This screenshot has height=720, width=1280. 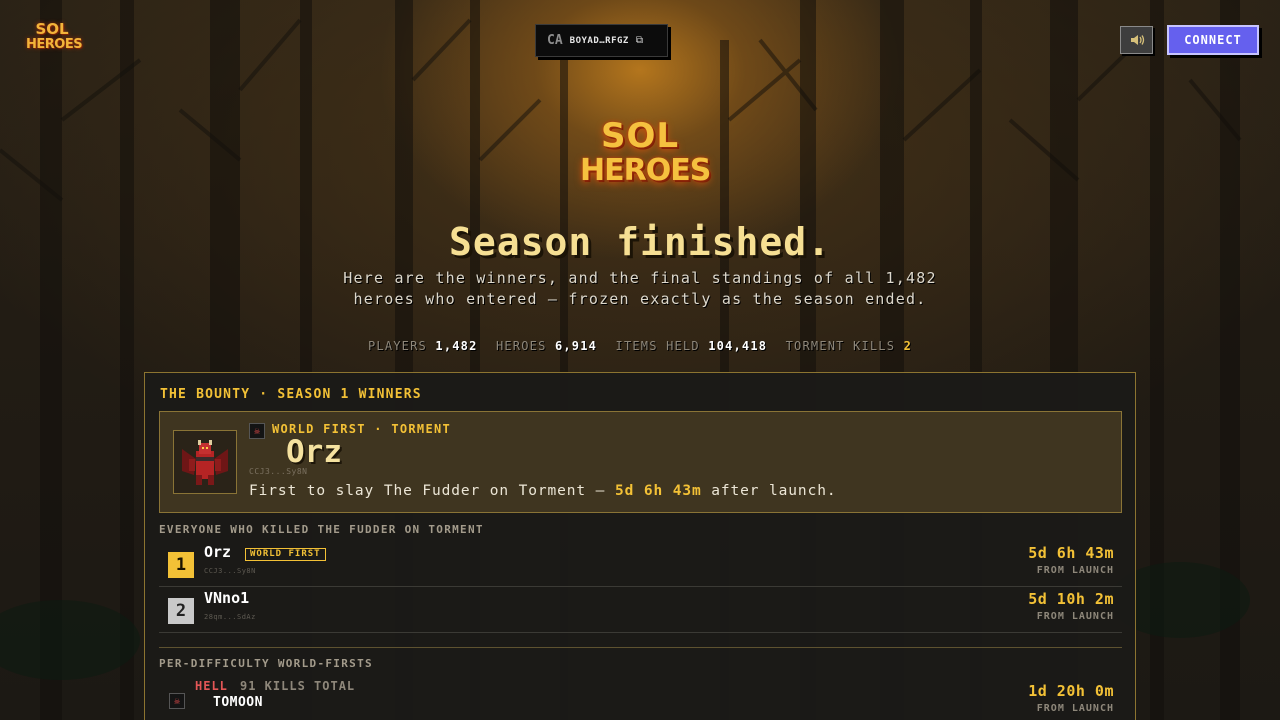 What do you see at coordinates (521, 346) in the screenshot?
I see `stat-heroes-label: HEROES` at bounding box center [521, 346].